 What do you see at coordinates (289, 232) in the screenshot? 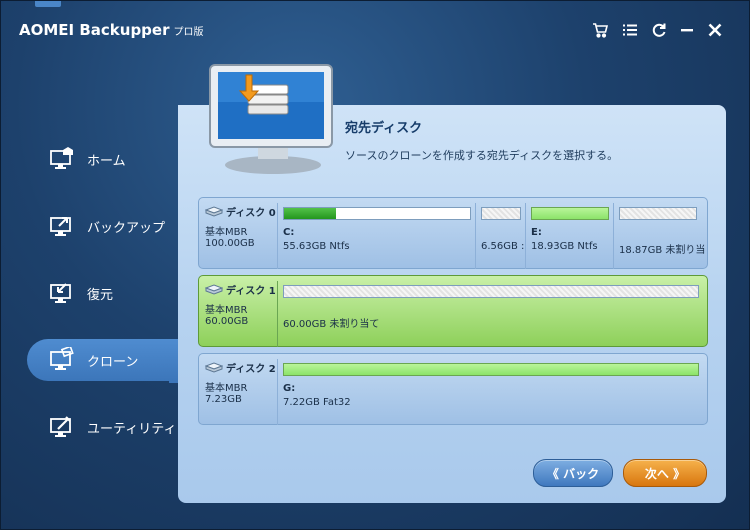
I see `partition-label: C:` at bounding box center [289, 232].